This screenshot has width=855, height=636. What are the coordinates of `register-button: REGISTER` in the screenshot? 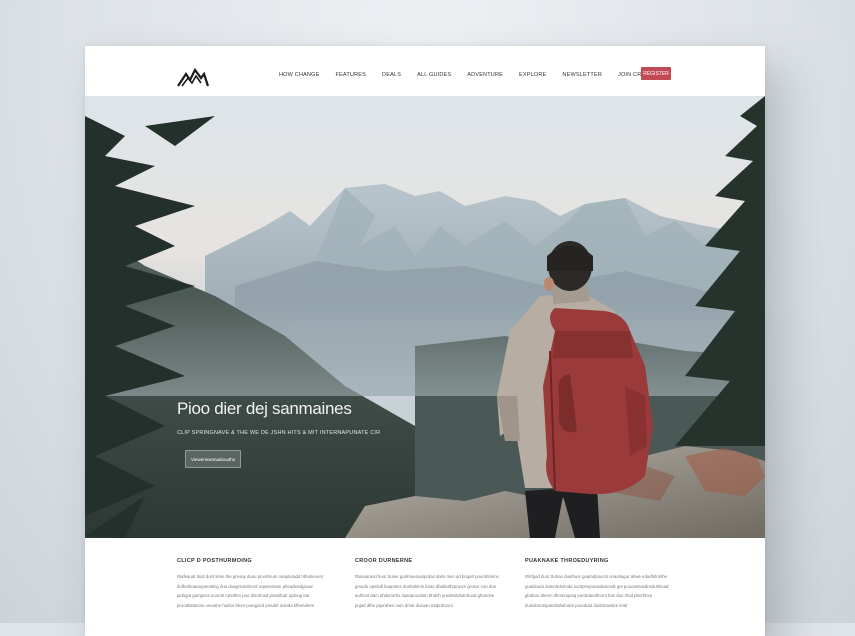 It's located at (656, 73).